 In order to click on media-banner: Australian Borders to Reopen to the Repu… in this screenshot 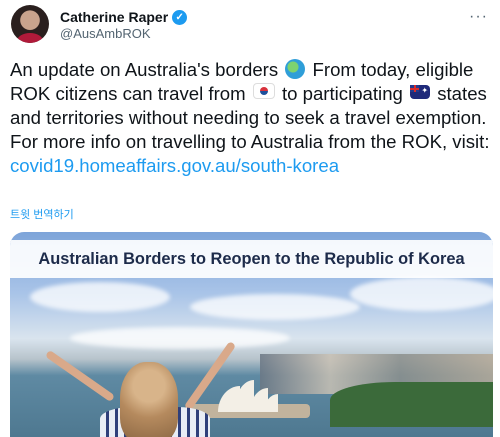, I will do `click(251, 259)`.